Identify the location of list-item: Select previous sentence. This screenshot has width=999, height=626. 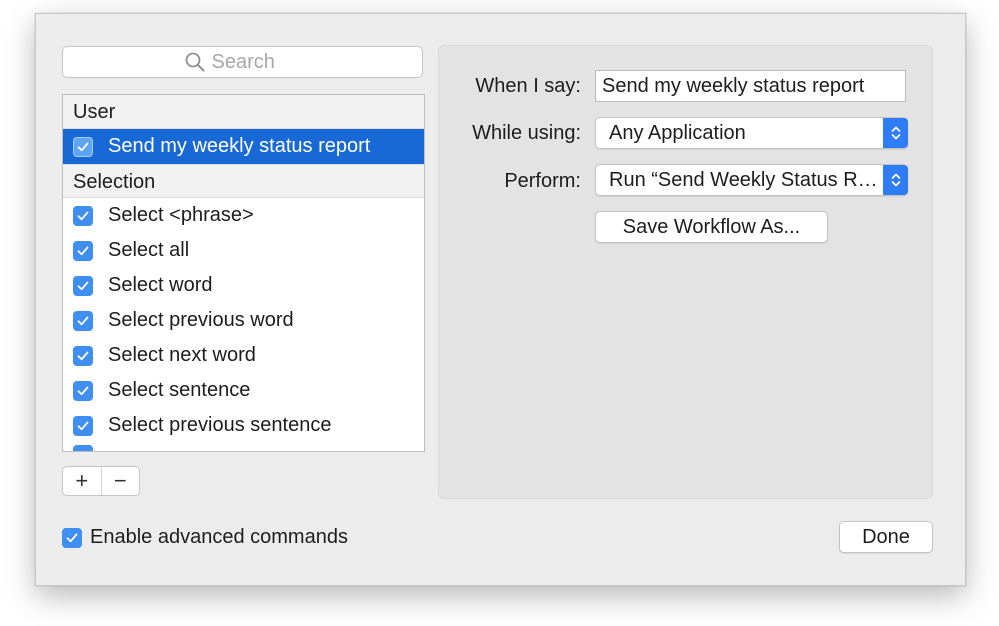
(243, 425).